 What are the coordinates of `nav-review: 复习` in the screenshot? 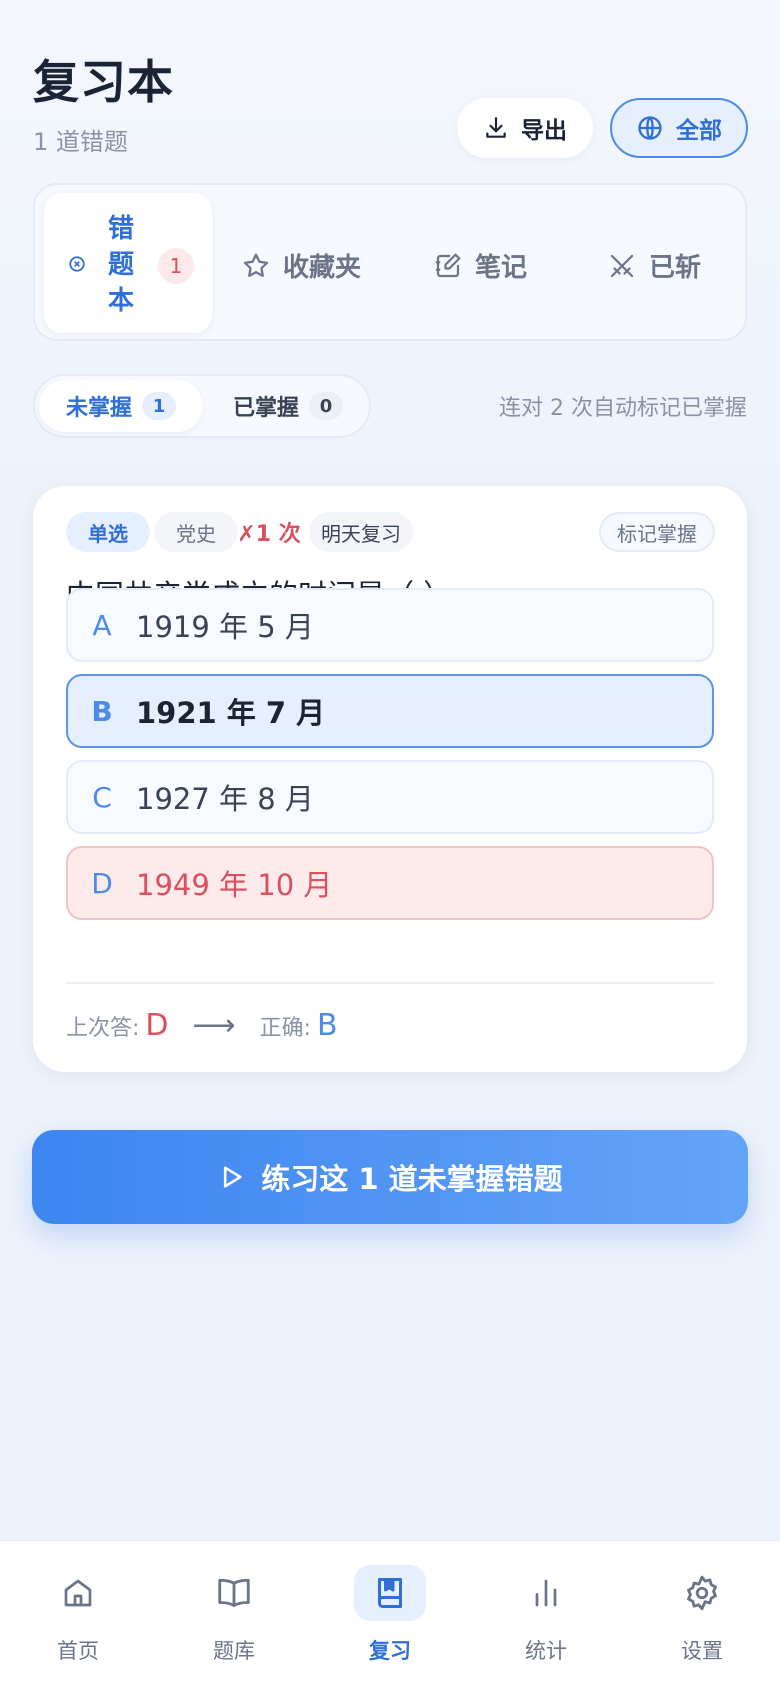 It's located at (390, 1615).